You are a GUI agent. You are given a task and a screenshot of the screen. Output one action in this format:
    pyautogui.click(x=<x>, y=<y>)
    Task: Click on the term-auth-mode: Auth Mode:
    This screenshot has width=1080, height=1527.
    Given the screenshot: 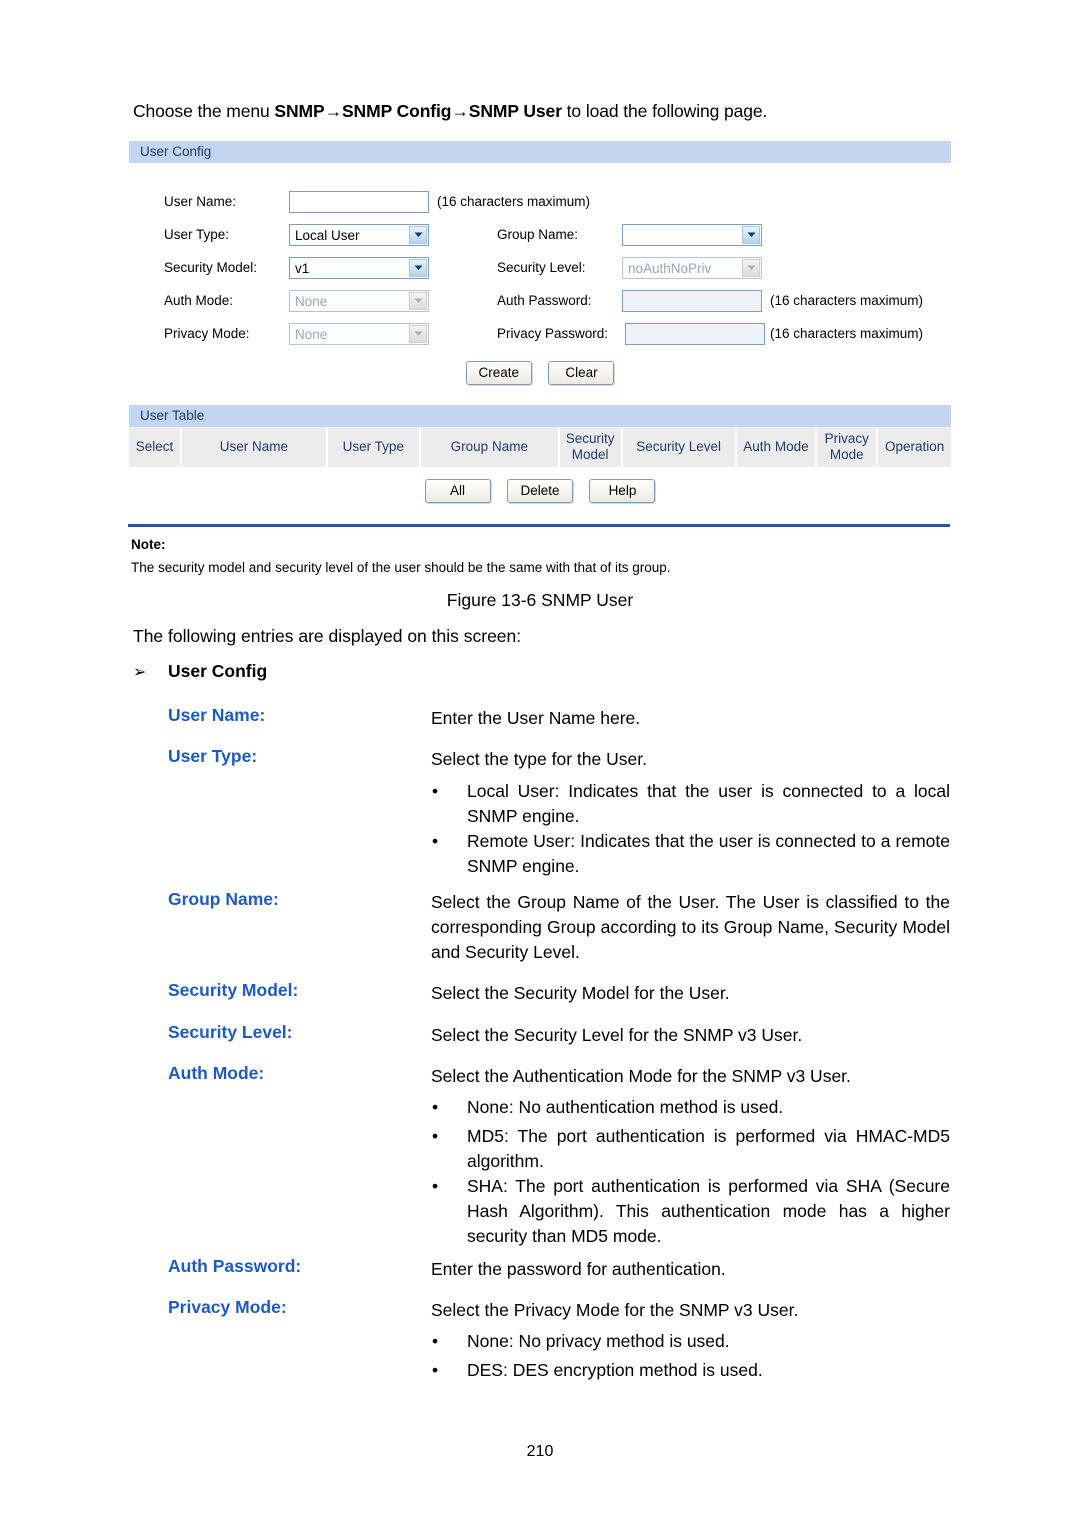 What is the action you would take?
    pyautogui.click(x=216, y=1073)
    